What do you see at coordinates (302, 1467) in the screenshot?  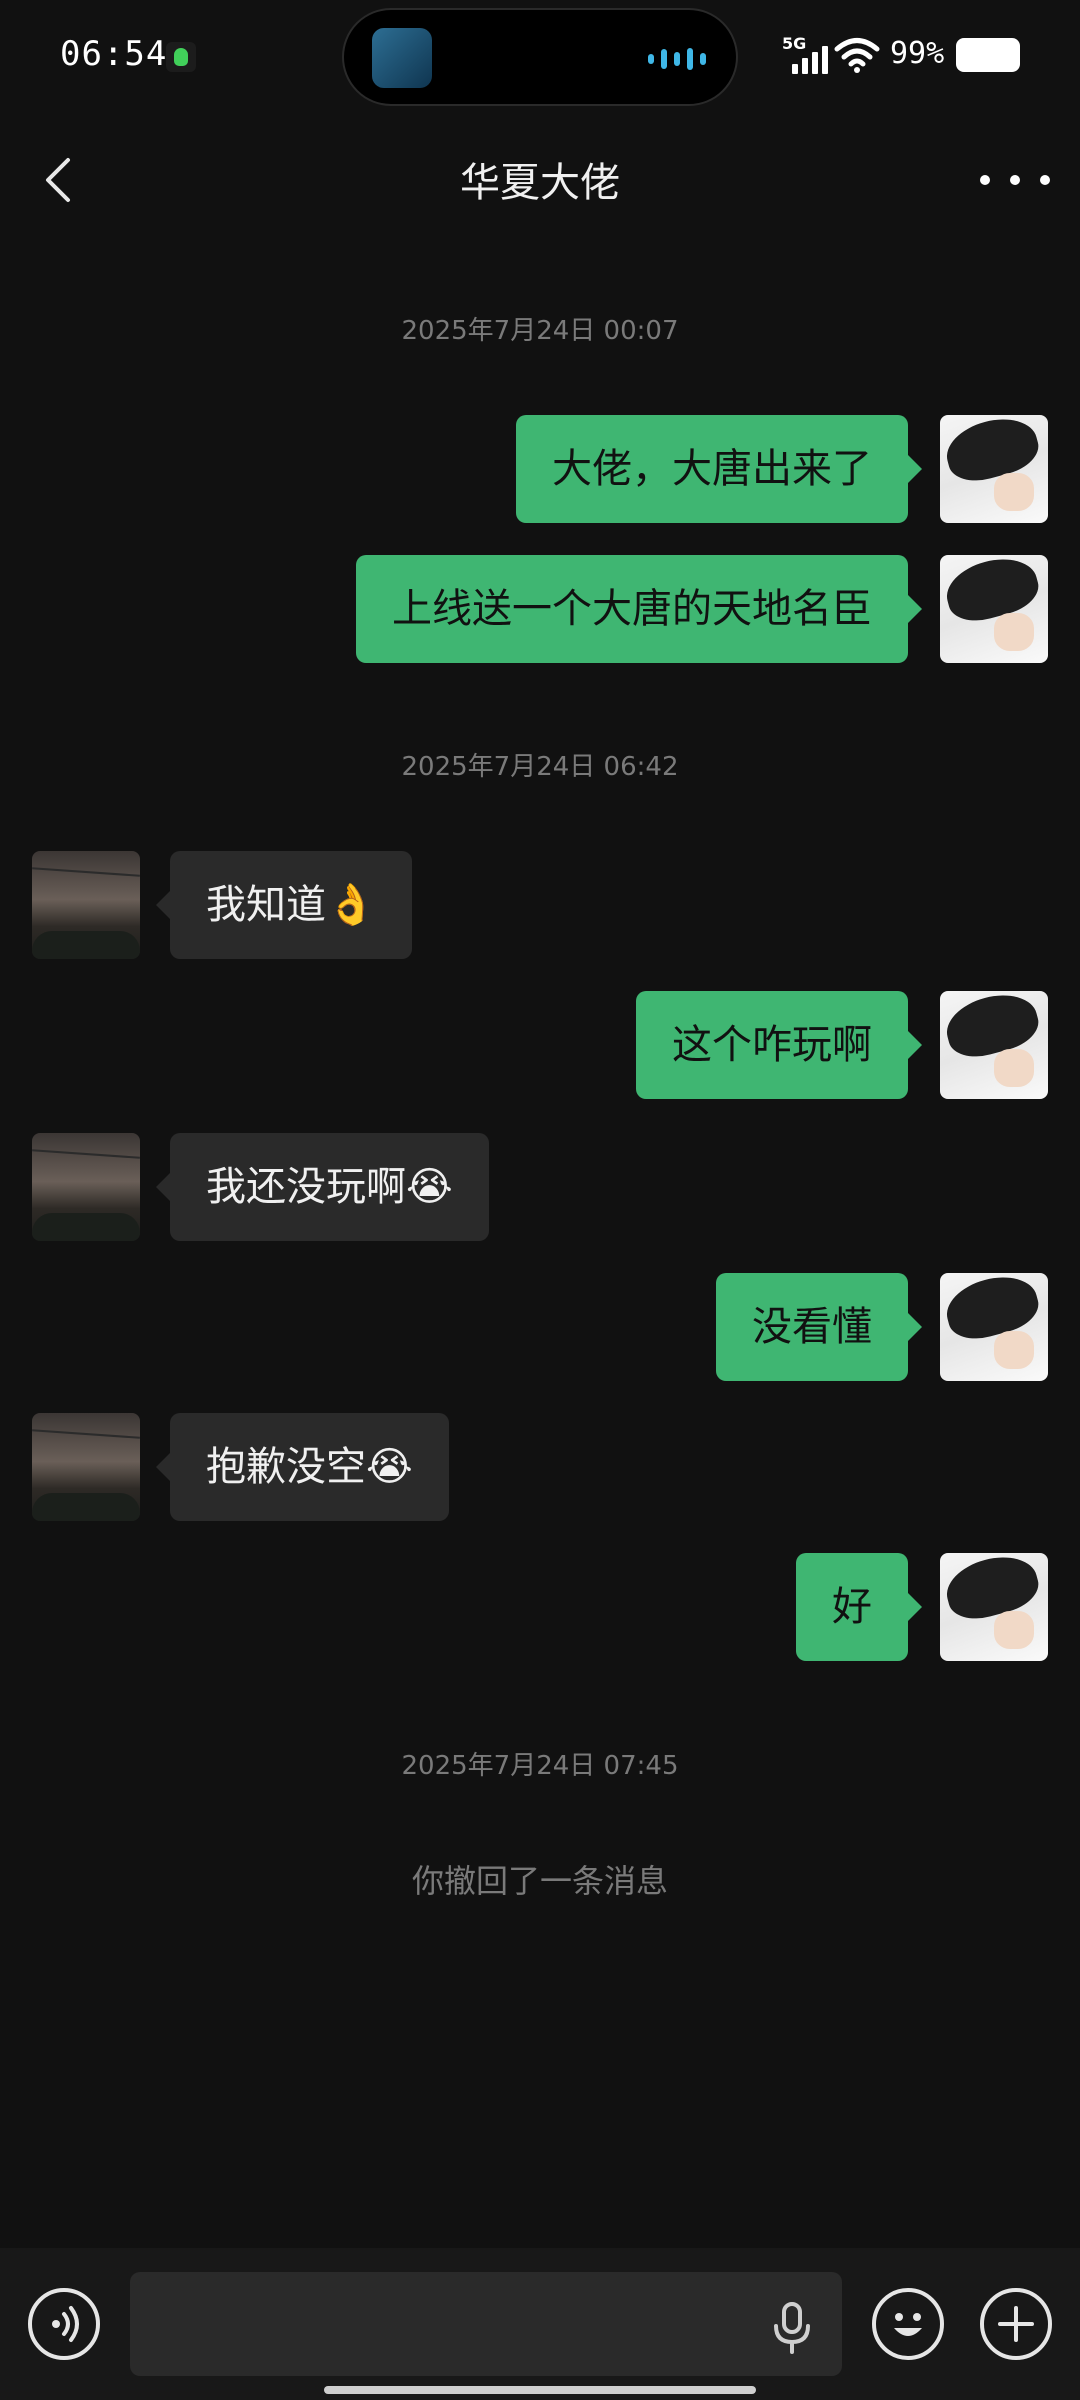 I see `message-bubble: 抱歉没空😭` at bounding box center [302, 1467].